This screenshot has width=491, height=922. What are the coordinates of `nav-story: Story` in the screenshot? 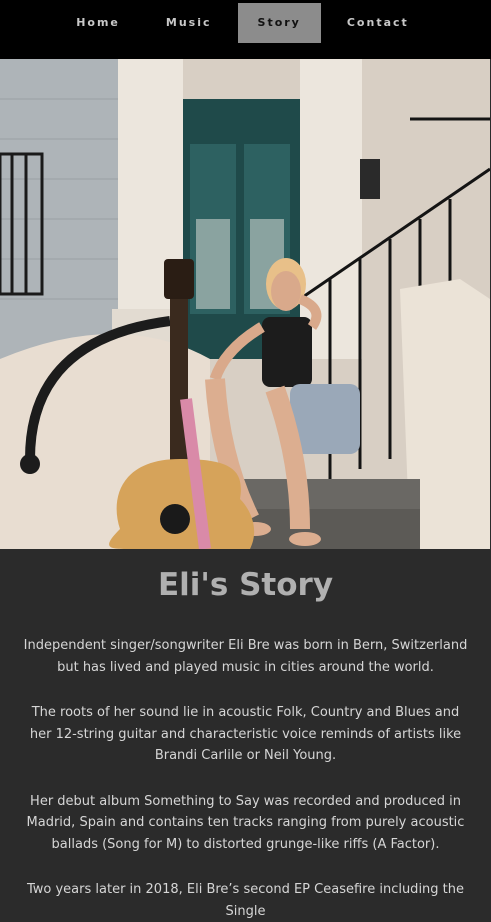 It's located at (279, 23).